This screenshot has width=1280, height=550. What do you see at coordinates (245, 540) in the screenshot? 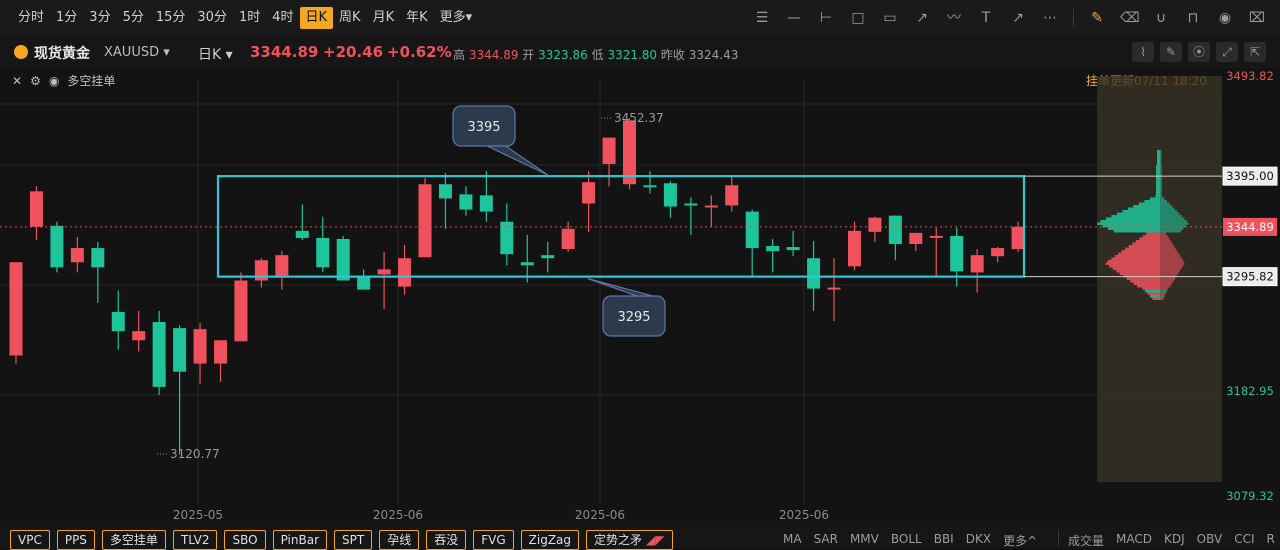
I see `btn-sbo: SBO` at bounding box center [245, 540].